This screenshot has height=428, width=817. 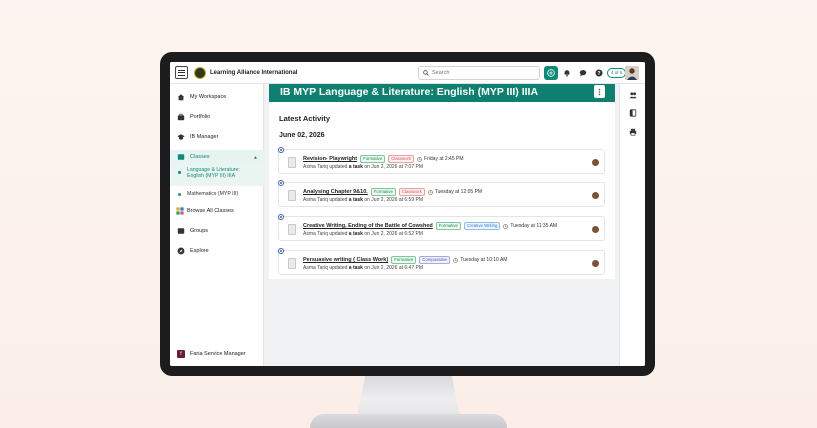 I want to click on messages-button, so click(x=583, y=73).